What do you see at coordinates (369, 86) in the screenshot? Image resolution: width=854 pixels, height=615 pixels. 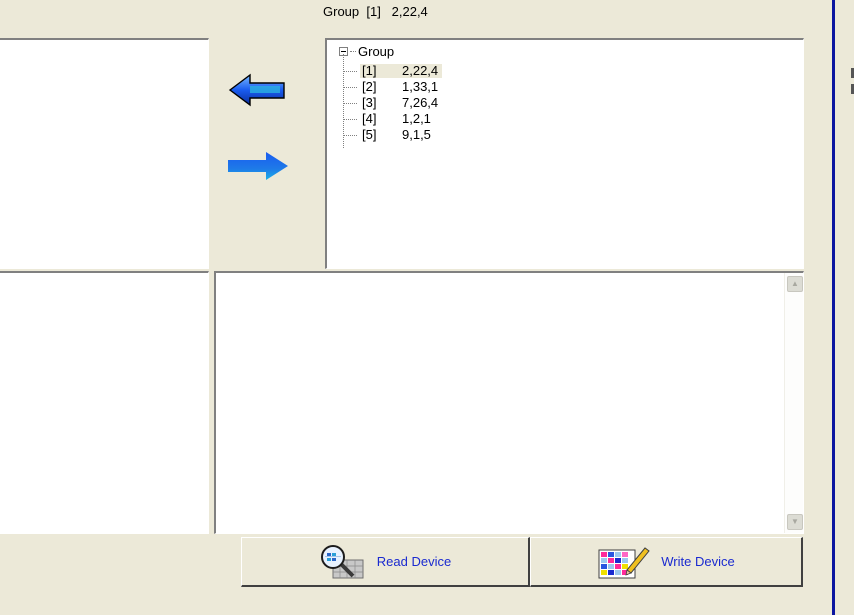 I see `tree-item-index: [2]` at bounding box center [369, 86].